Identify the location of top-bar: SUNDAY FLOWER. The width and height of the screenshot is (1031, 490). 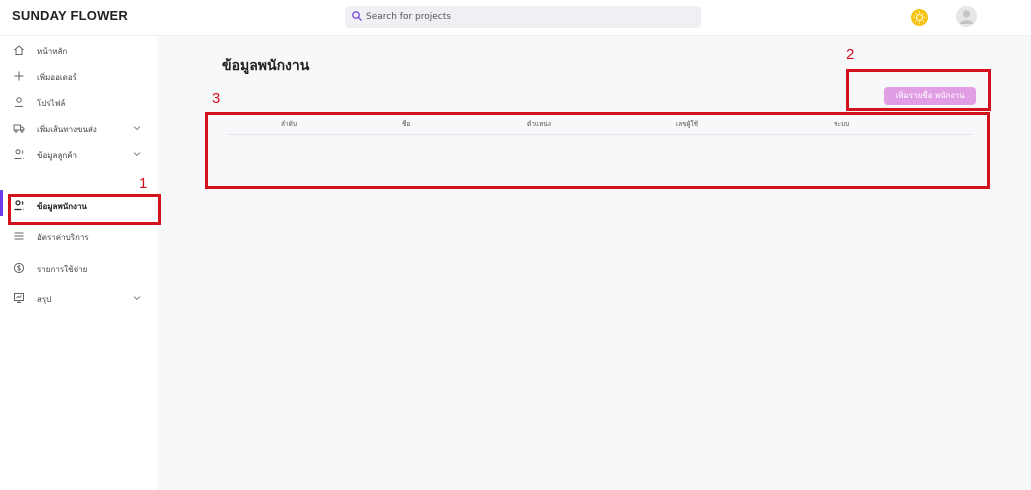
(515, 18).